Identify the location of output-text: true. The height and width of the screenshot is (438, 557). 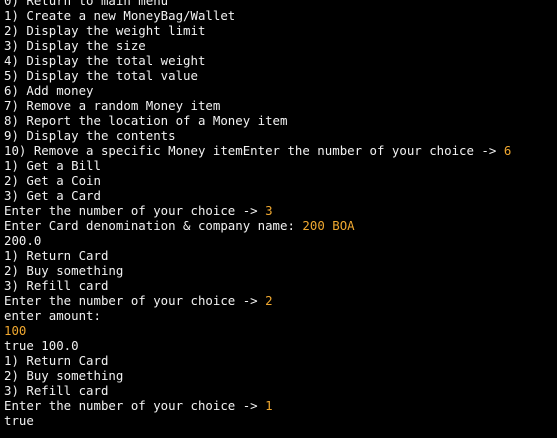
(19, 420).